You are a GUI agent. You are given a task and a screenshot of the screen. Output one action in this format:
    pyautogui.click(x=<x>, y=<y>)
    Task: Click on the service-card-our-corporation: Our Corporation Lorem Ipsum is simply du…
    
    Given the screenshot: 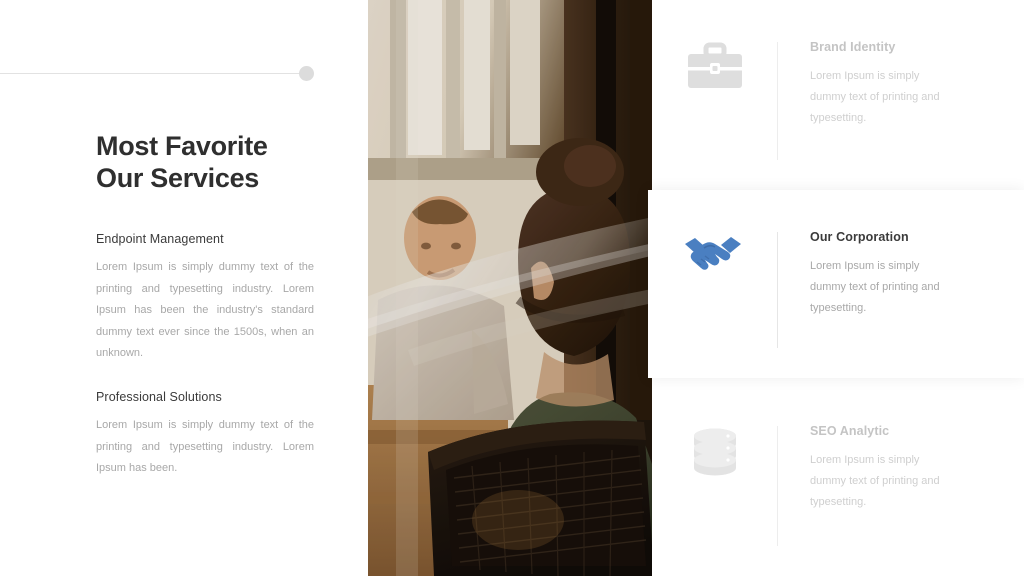 What is the action you would take?
    pyautogui.click(x=836, y=284)
    